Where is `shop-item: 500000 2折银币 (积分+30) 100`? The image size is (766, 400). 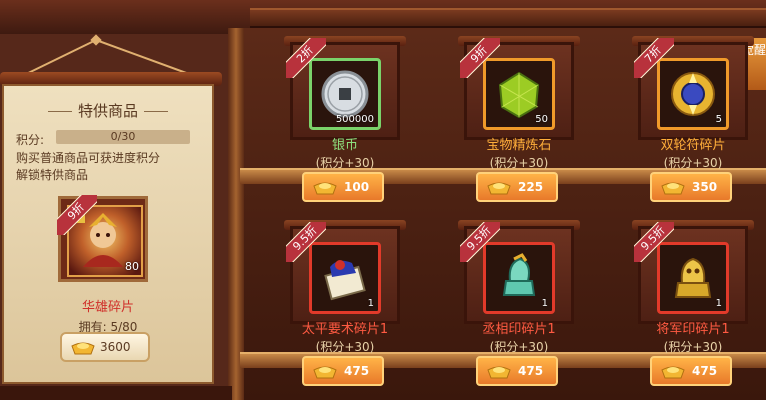
shop-item: 500000 2折银币 (积分+30) 100 is located at coordinates (345, 117).